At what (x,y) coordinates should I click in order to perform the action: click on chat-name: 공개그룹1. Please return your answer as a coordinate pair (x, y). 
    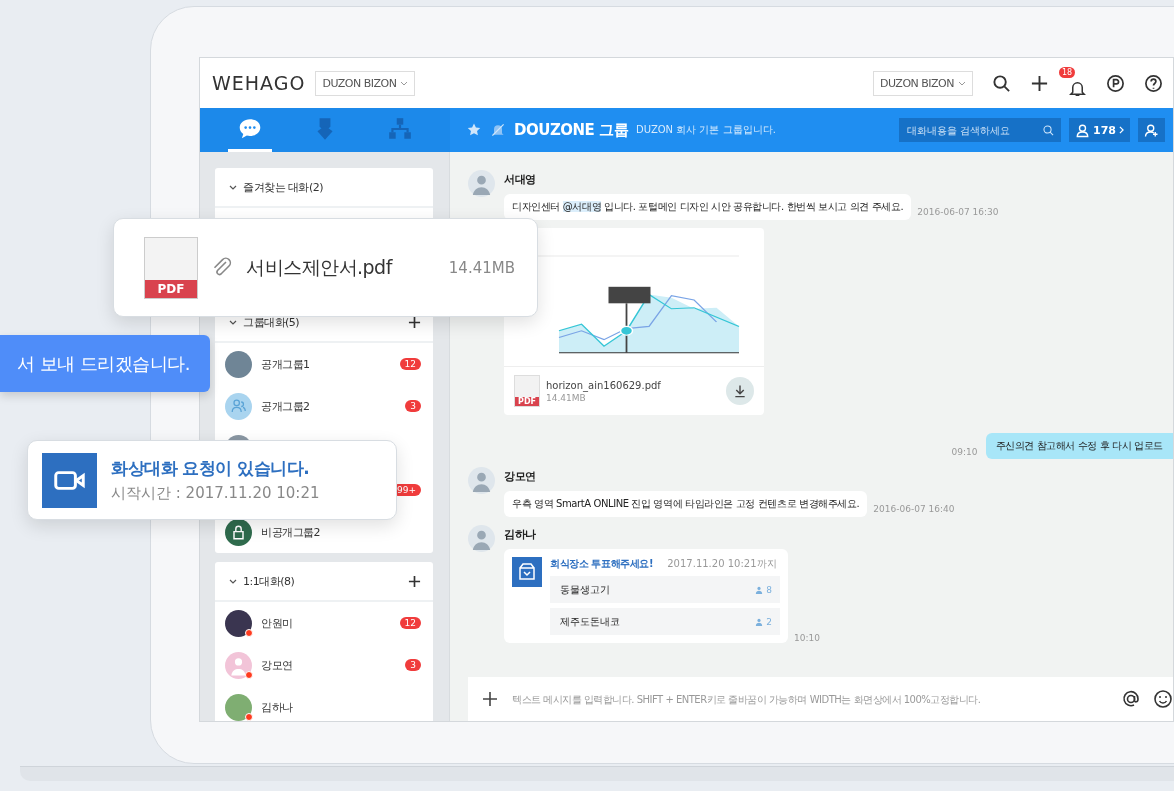
    Looking at the image, I should click on (285, 364).